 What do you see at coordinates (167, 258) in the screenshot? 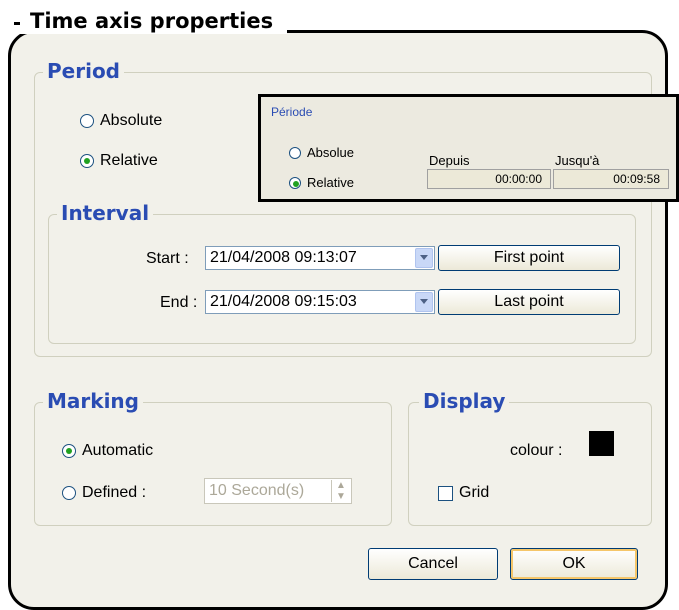
I see `start-label: Start :` at bounding box center [167, 258].